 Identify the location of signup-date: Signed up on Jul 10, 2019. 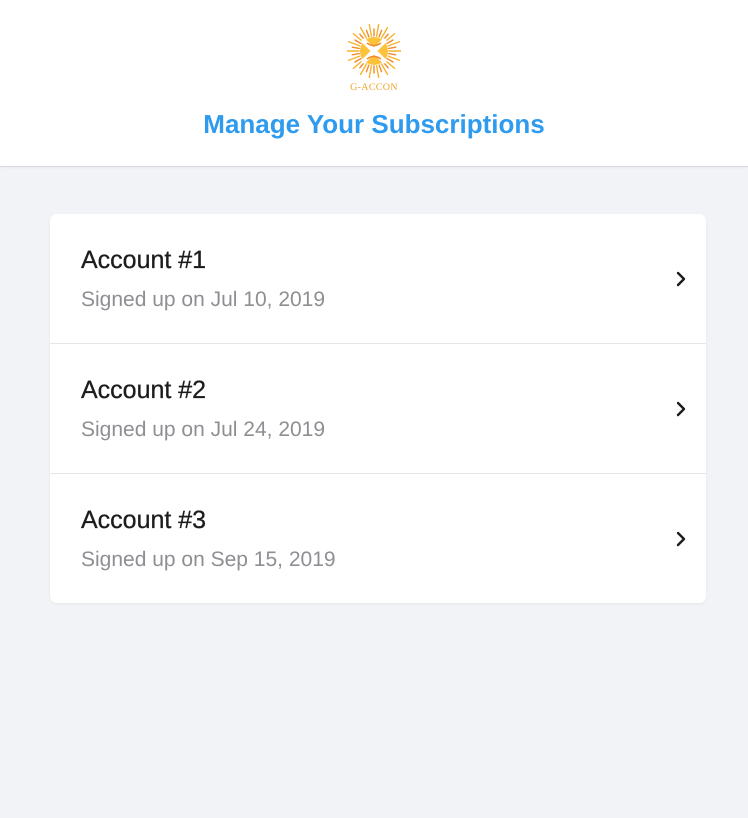
(203, 299).